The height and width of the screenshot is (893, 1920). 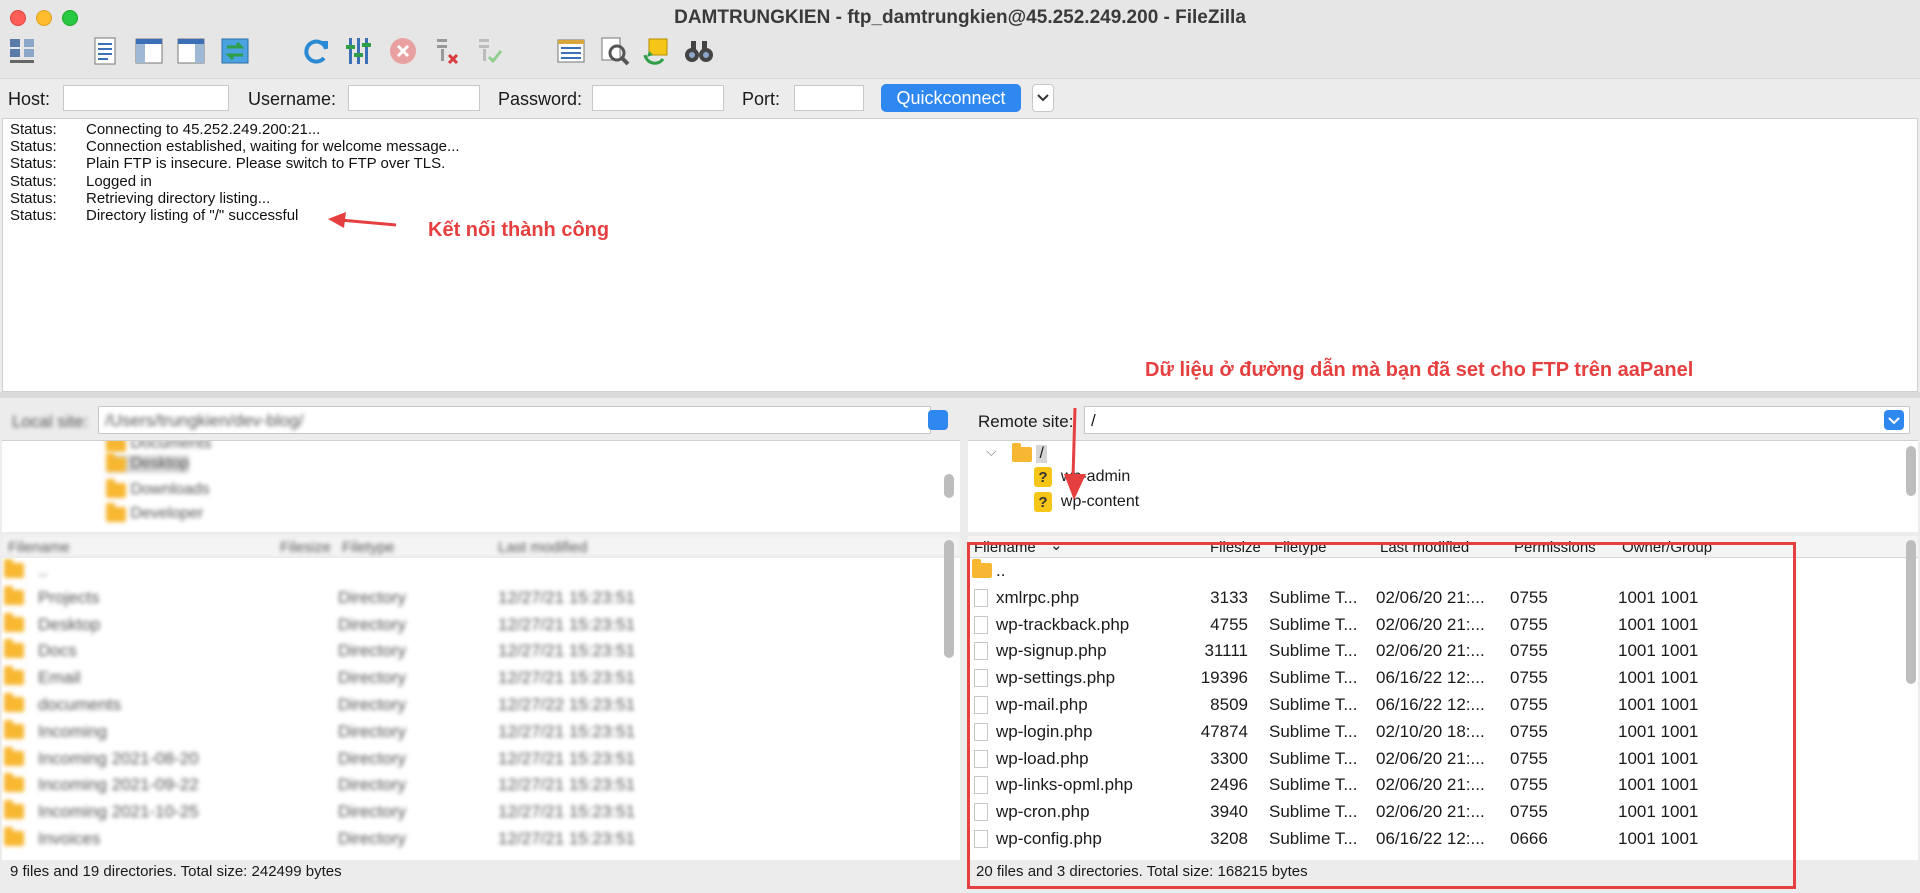 What do you see at coordinates (146, 98) in the screenshot?
I see `host-input` at bounding box center [146, 98].